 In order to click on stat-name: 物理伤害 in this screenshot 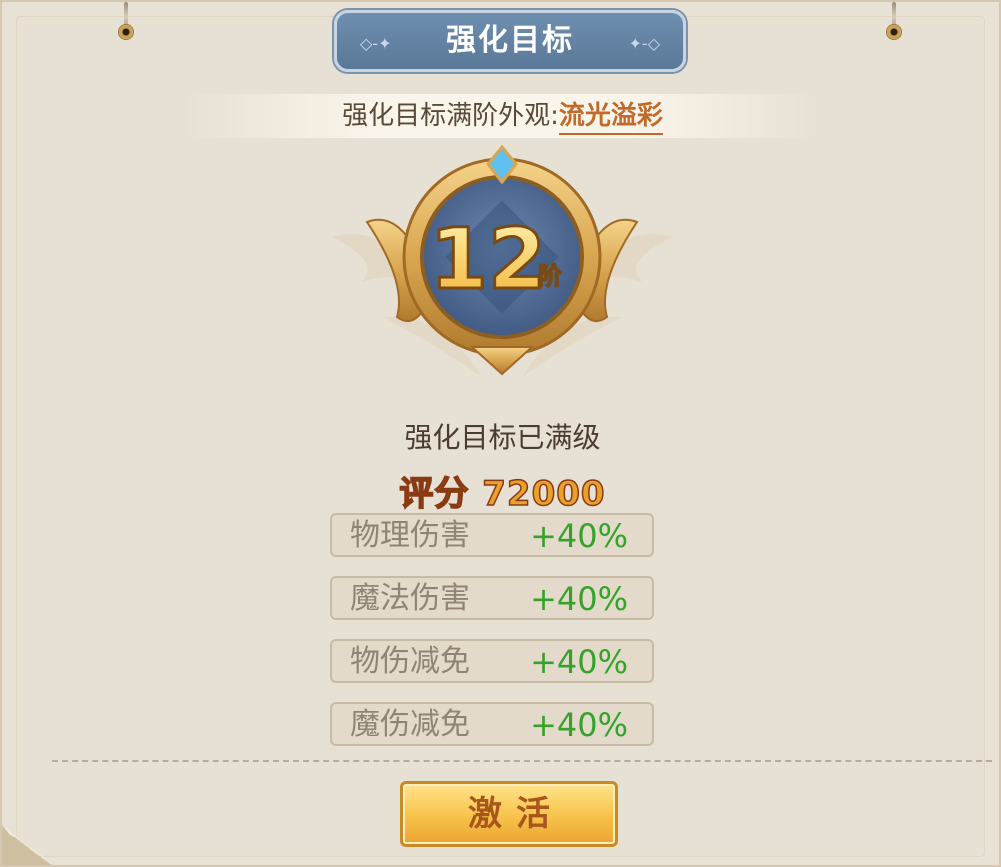, I will do `click(410, 535)`.